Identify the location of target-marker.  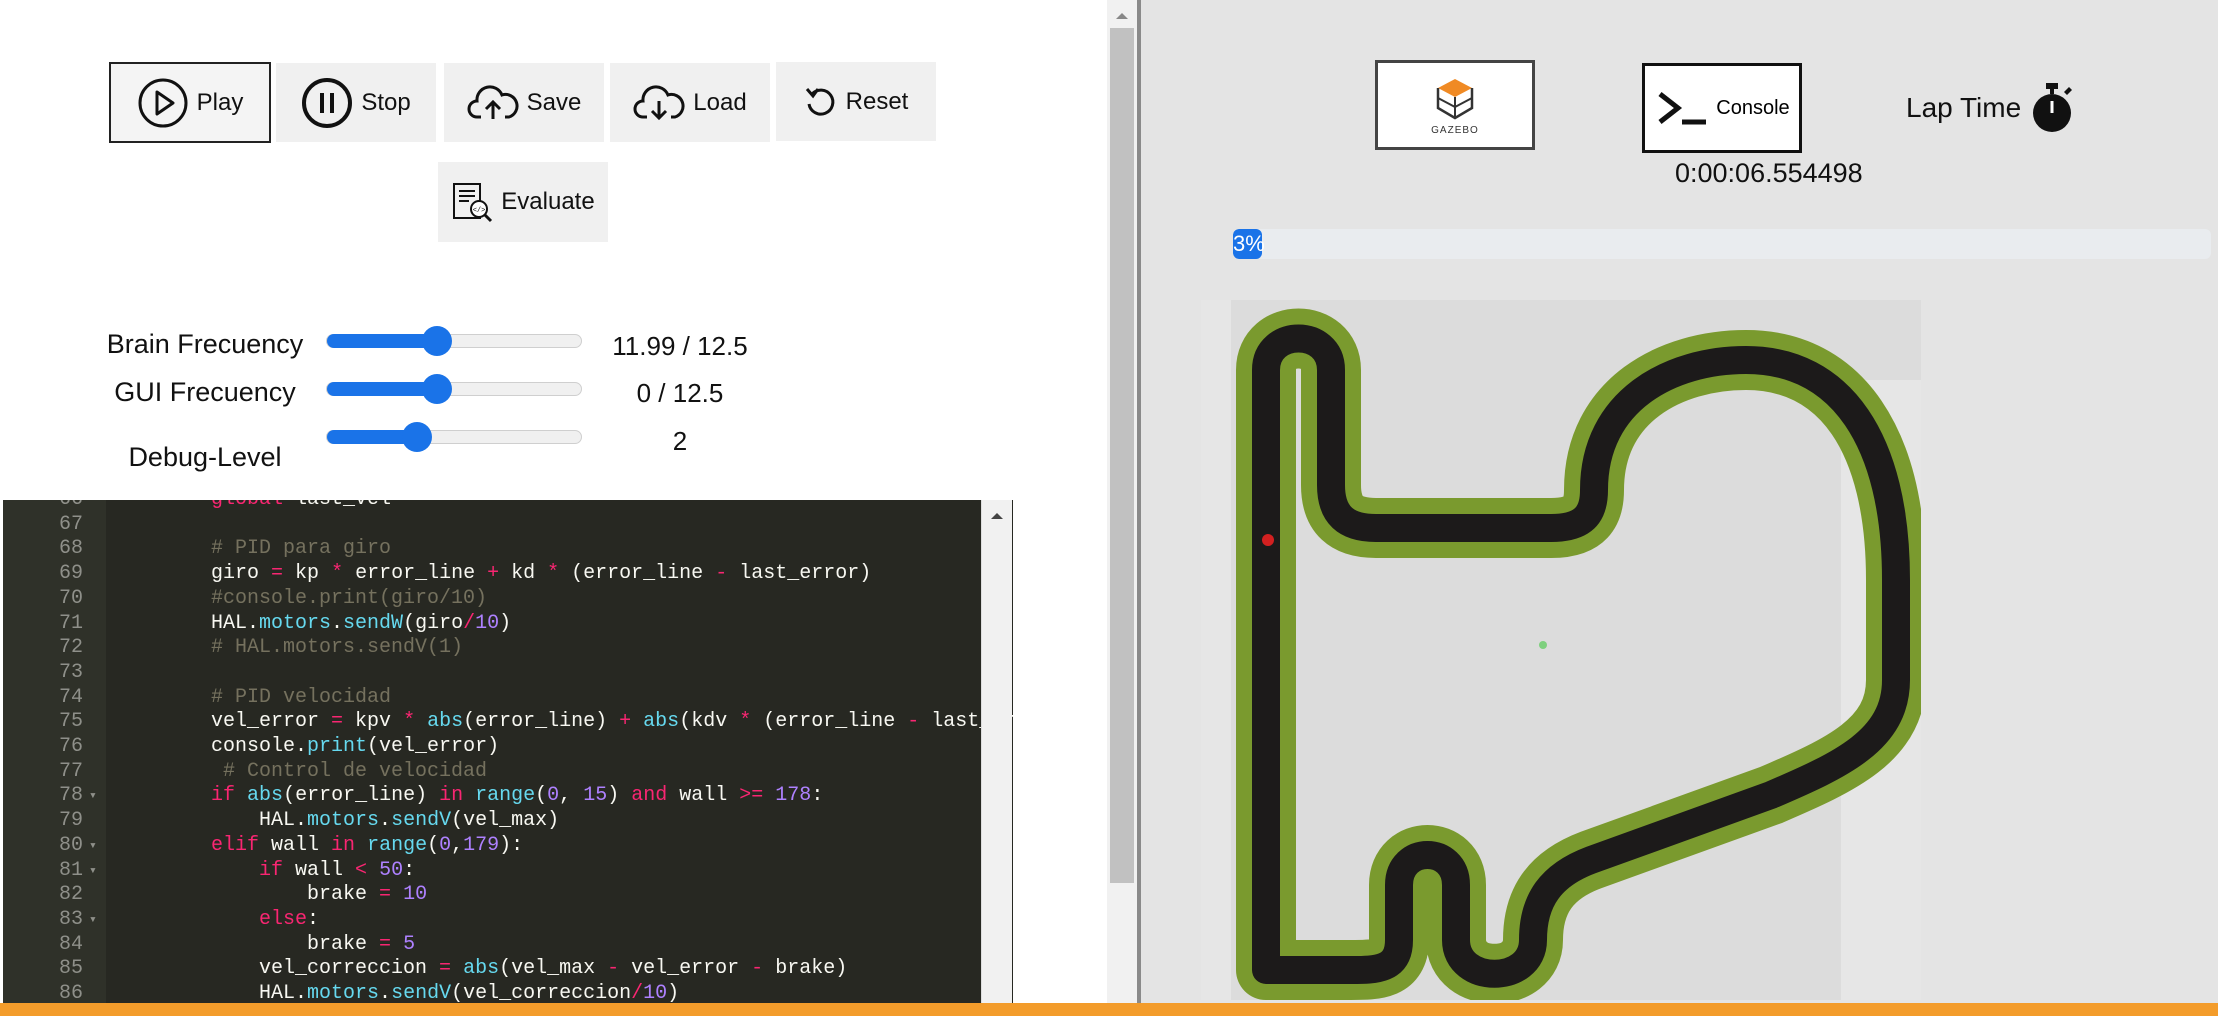
(1543, 645).